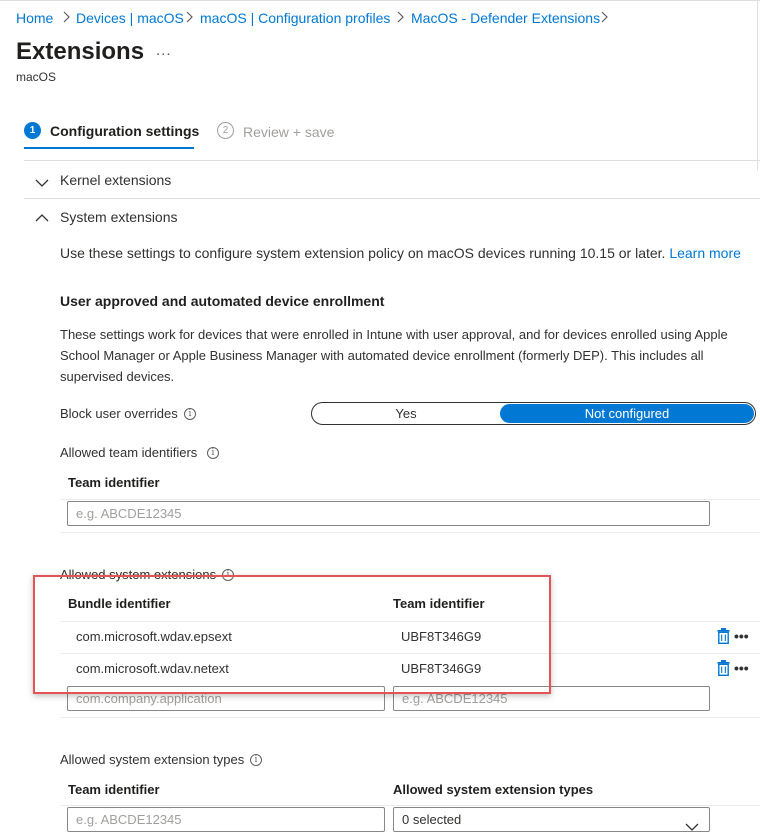 The image size is (760, 834). What do you see at coordinates (432, 819) in the screenshot?
I see `dropdown-value: 0 selected` at bounding box center [432, 819].